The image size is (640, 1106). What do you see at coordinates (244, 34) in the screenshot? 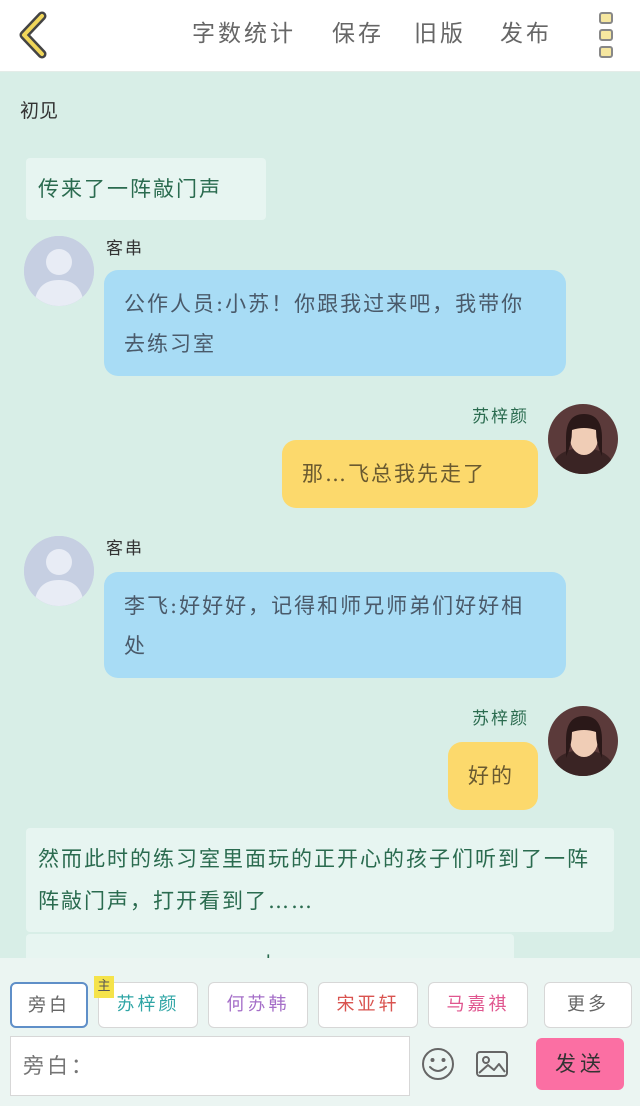
I see `word-count-button: 字数统计` at bounding box center [244, 34].